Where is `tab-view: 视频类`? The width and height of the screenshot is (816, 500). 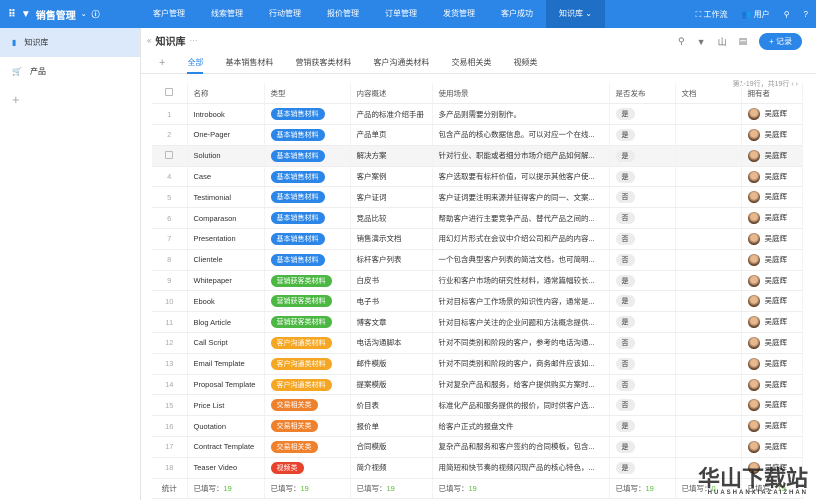
tab-view: 视频类 is located at coordinates (525, 63).